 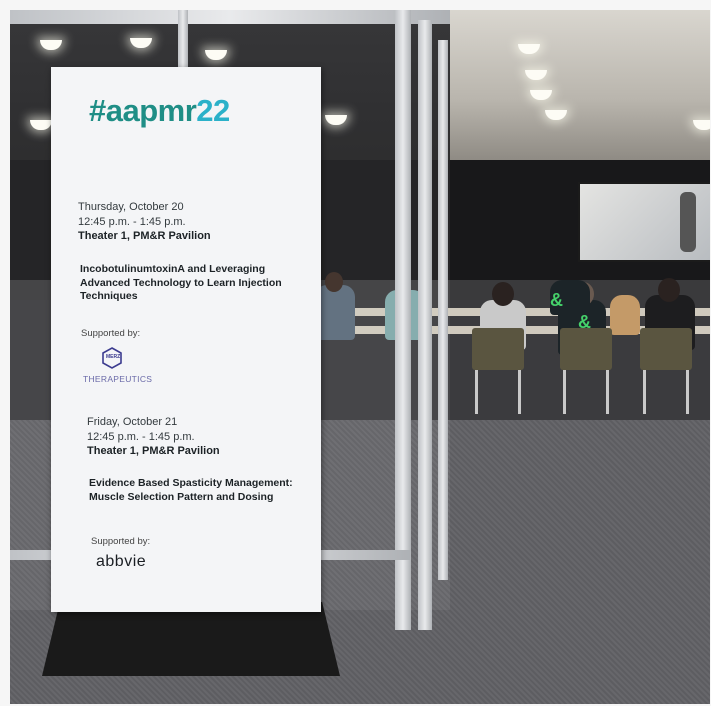 I want to click on session2-location: Theater 1, PM&R Pavilion, so click(x=153, y=451).